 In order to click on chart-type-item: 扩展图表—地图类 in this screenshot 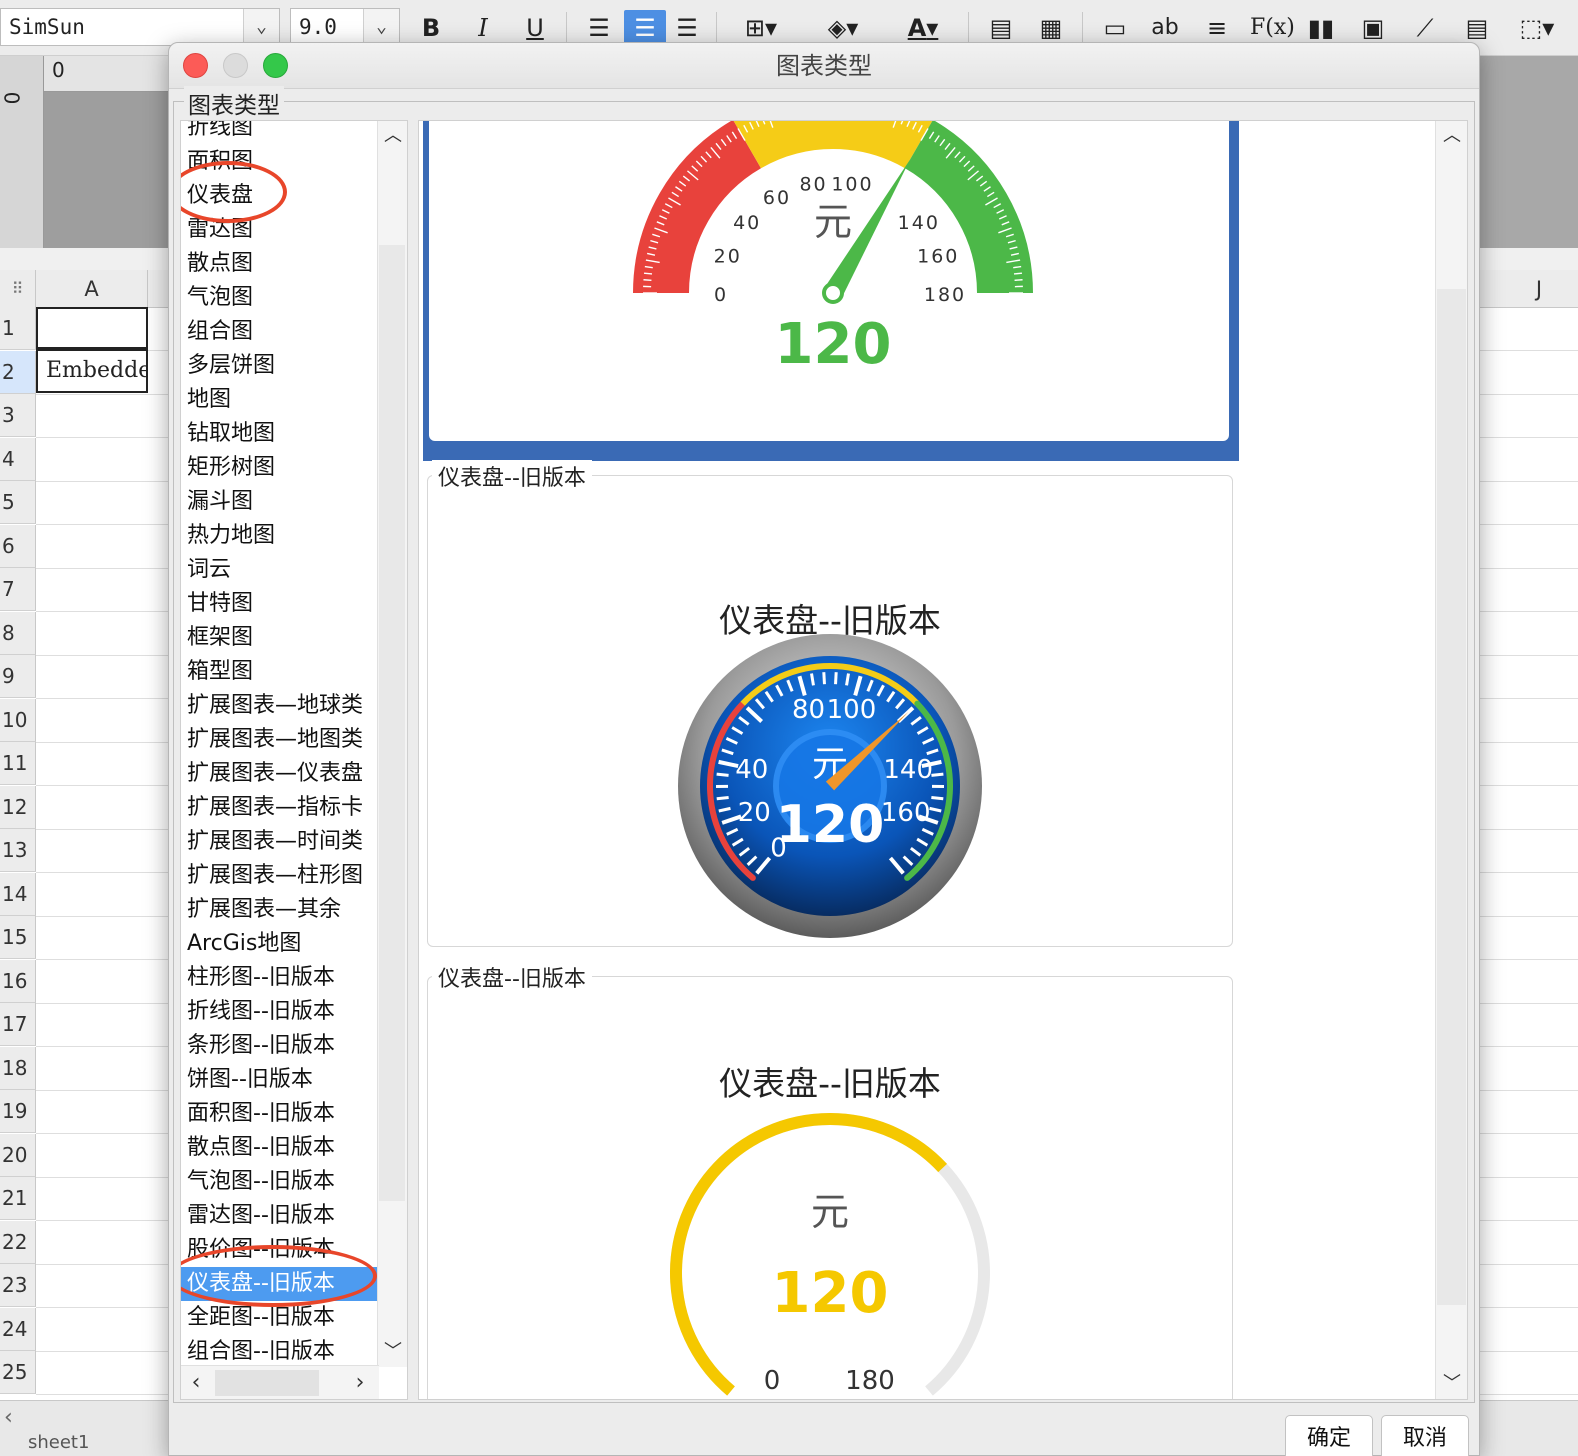, I will do `click(279, 740)`.